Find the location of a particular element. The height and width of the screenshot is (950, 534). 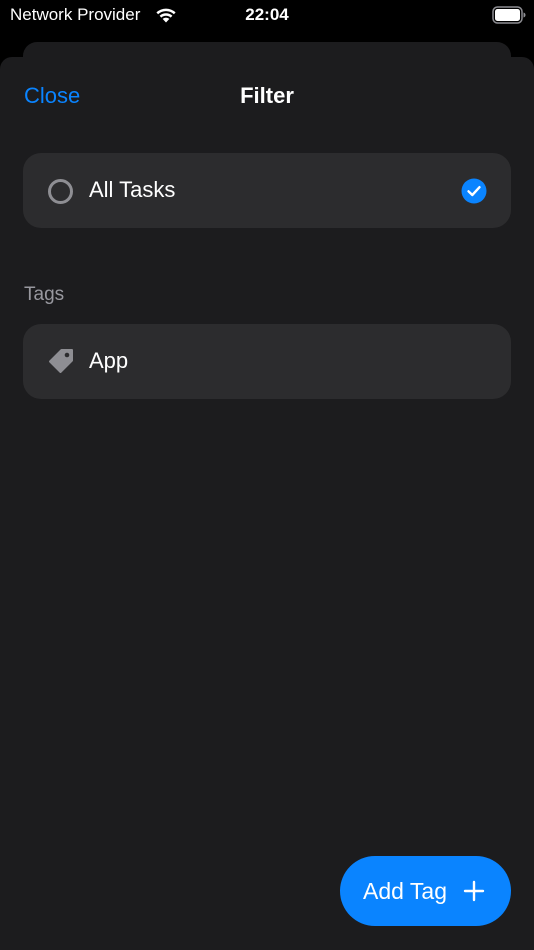

status-time: 22:04 is located at coordinates (267, 14).